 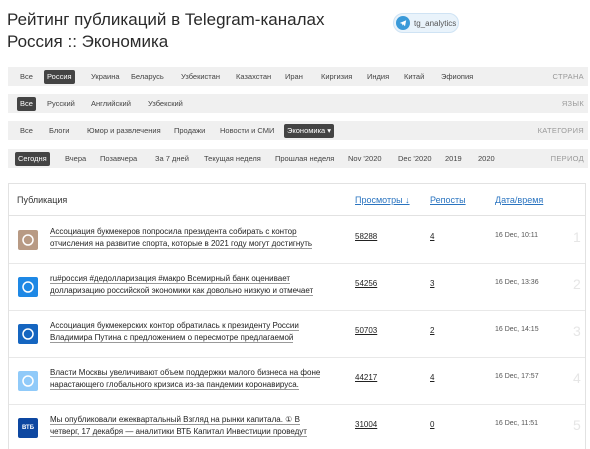 What do you see at coordinates (105, 77) in the screenshot?
I see `country-filter-item: Украина` at bounding box center [105, 77].